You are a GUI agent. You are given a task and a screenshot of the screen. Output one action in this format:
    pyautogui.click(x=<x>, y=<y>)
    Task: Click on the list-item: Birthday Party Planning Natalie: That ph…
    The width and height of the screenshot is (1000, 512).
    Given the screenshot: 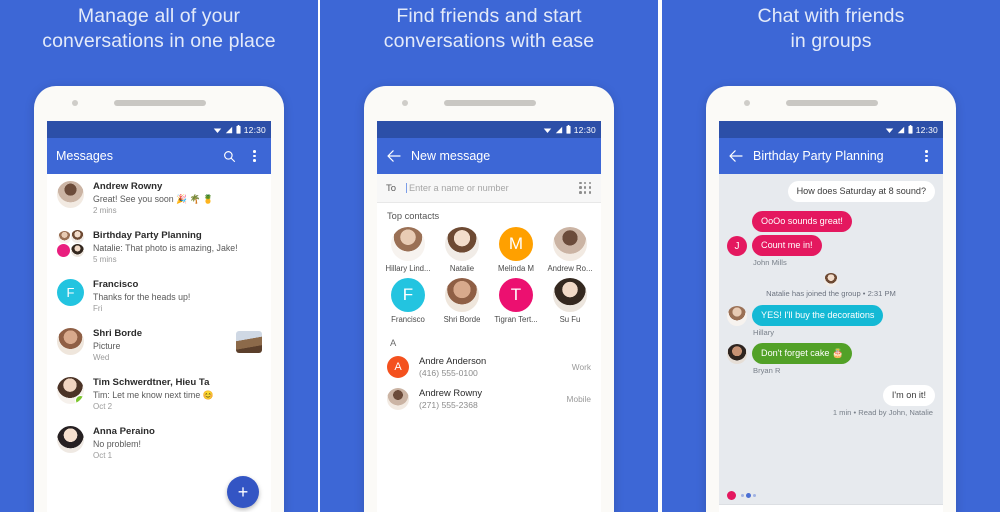 What is the action you would take?
    pyautogui.click(x=159, y=247)
    